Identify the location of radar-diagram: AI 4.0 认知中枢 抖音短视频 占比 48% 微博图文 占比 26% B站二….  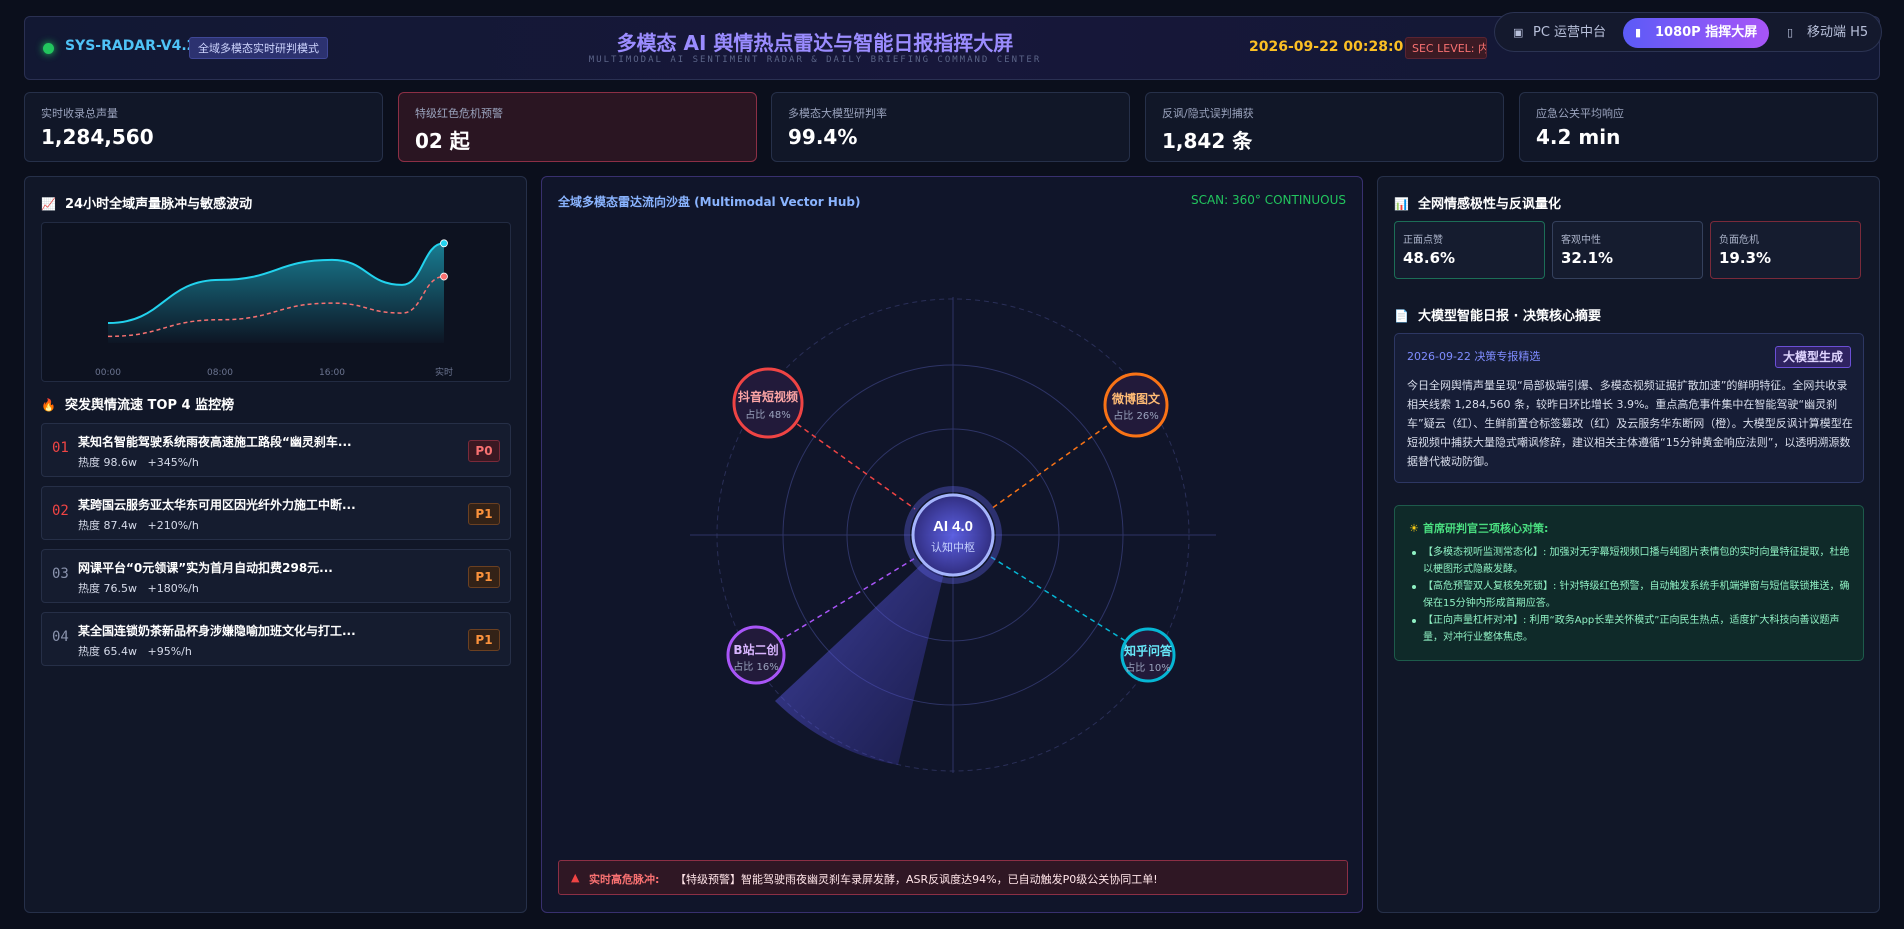
(953, 535).